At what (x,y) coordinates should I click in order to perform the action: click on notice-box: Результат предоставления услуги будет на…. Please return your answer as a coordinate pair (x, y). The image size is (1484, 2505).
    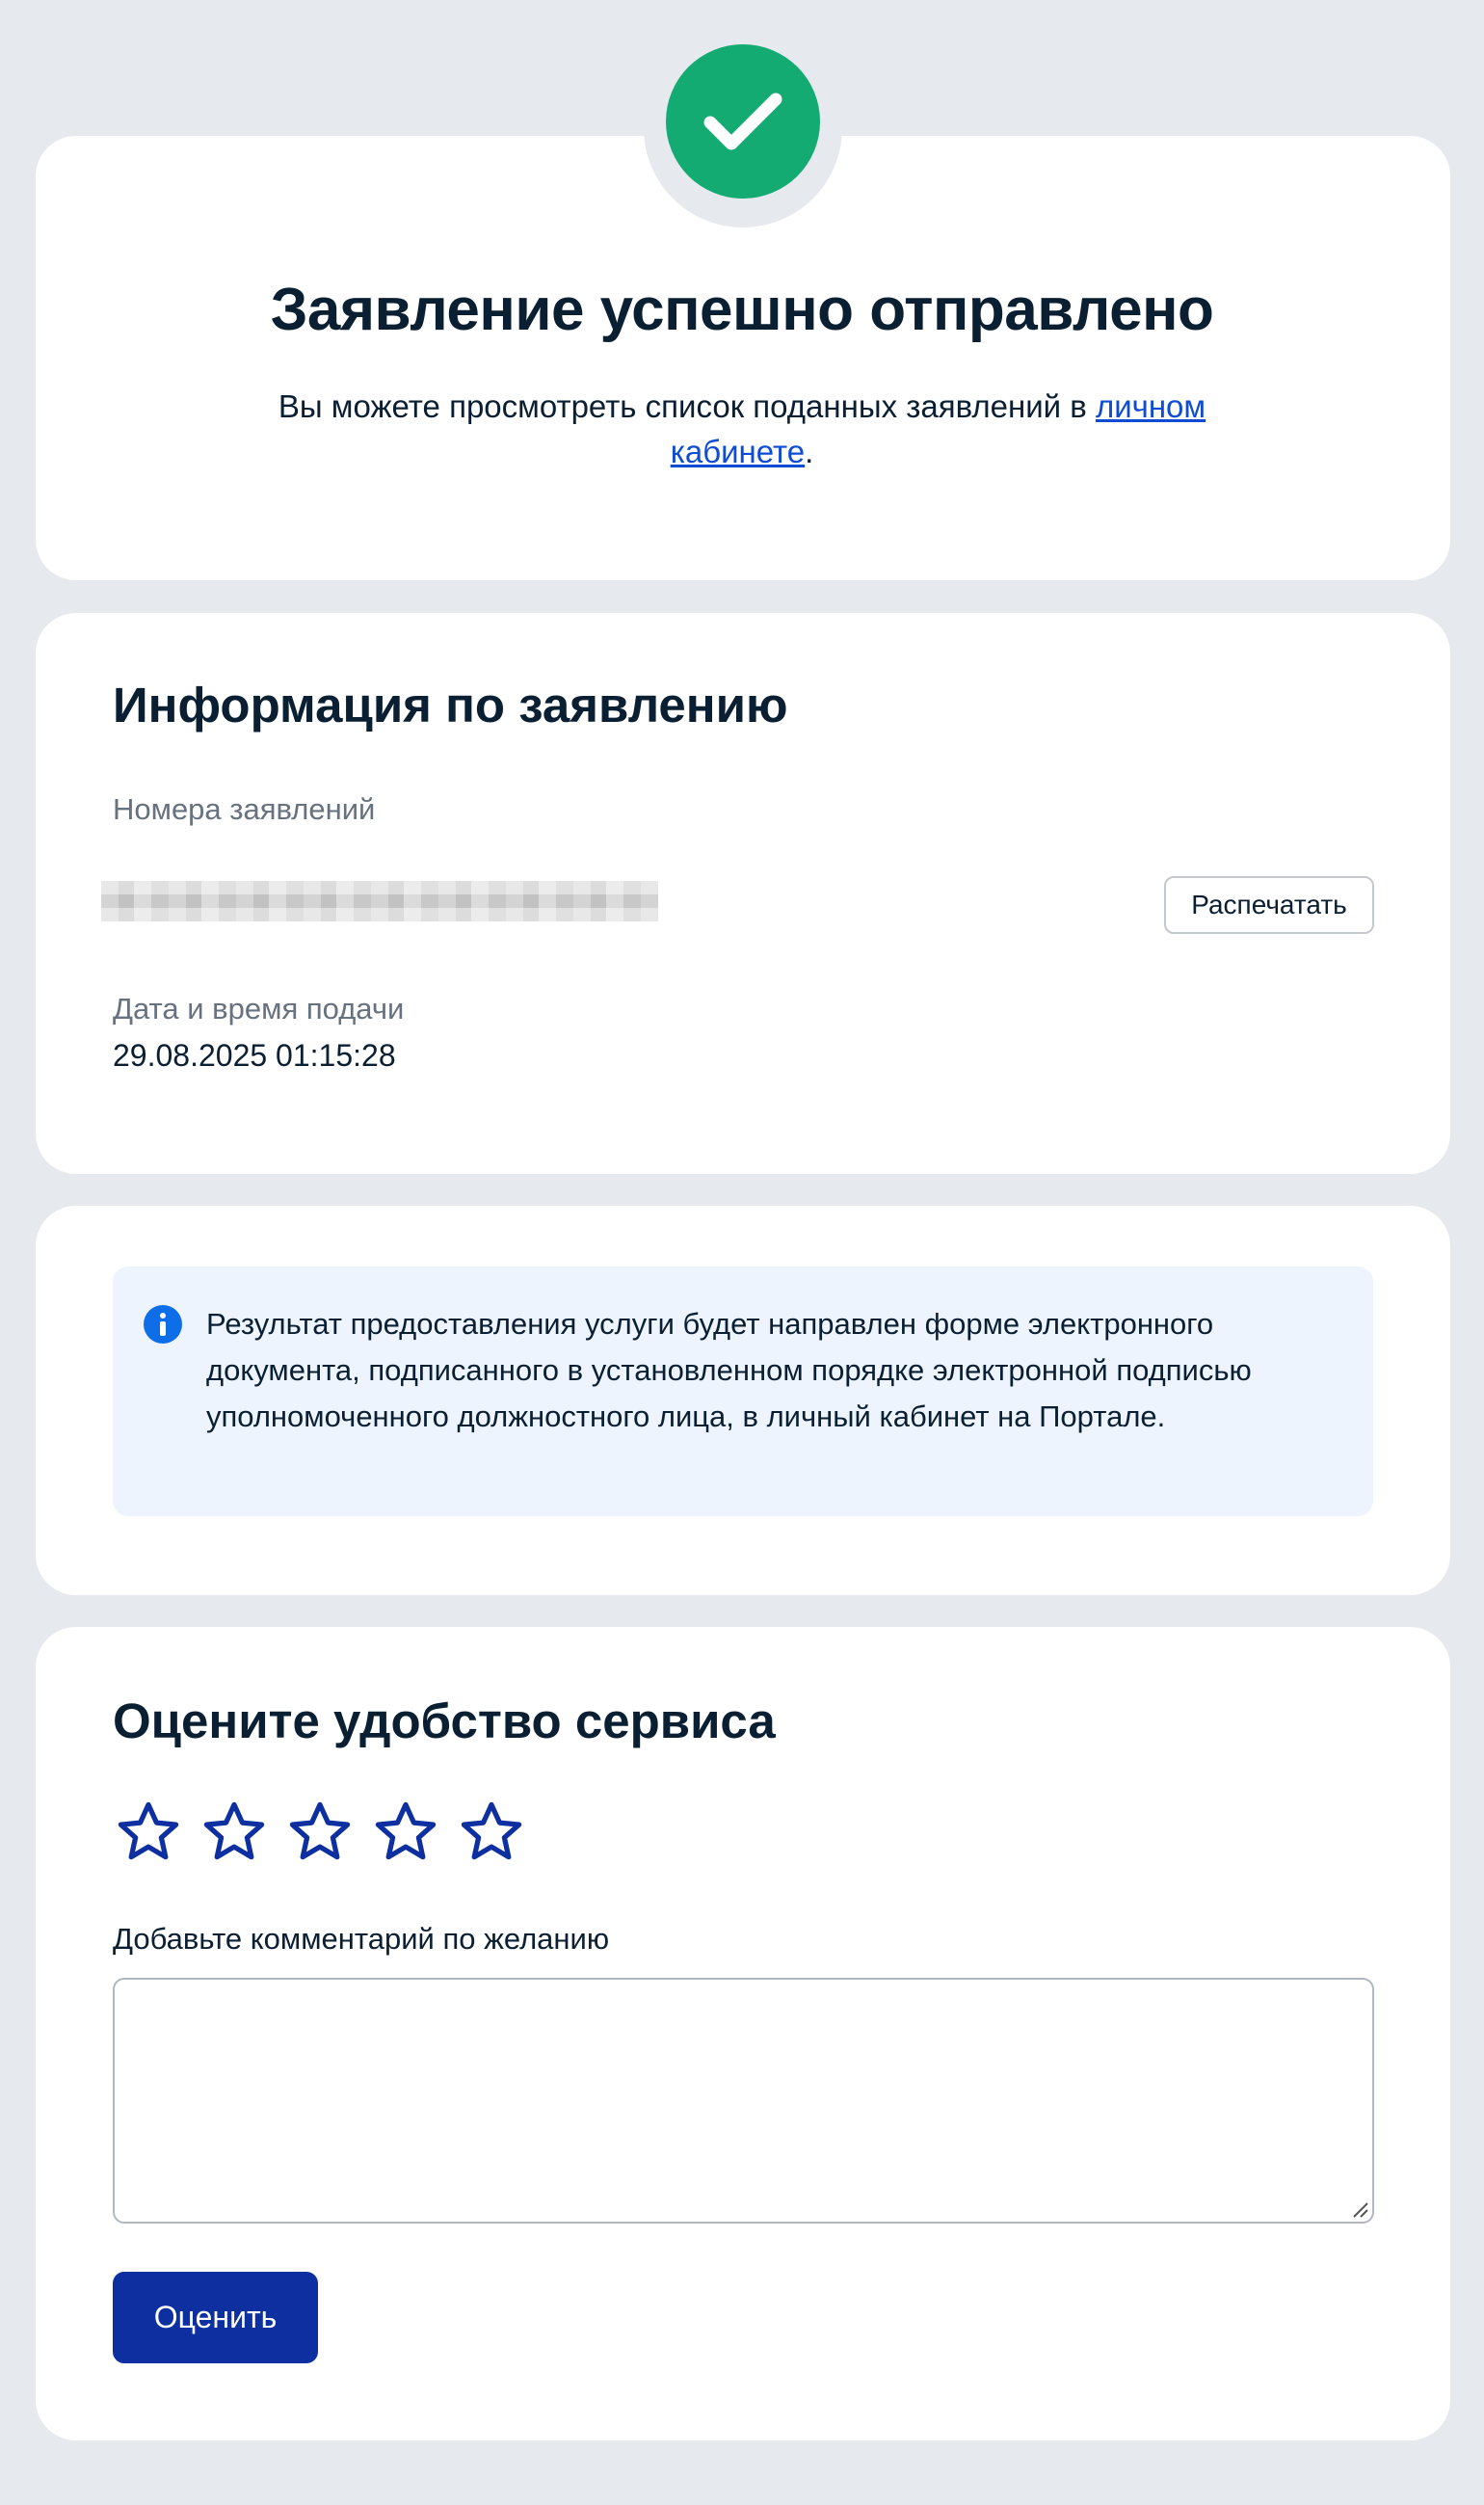
    Looking at the image, I should click on (743, 1391).